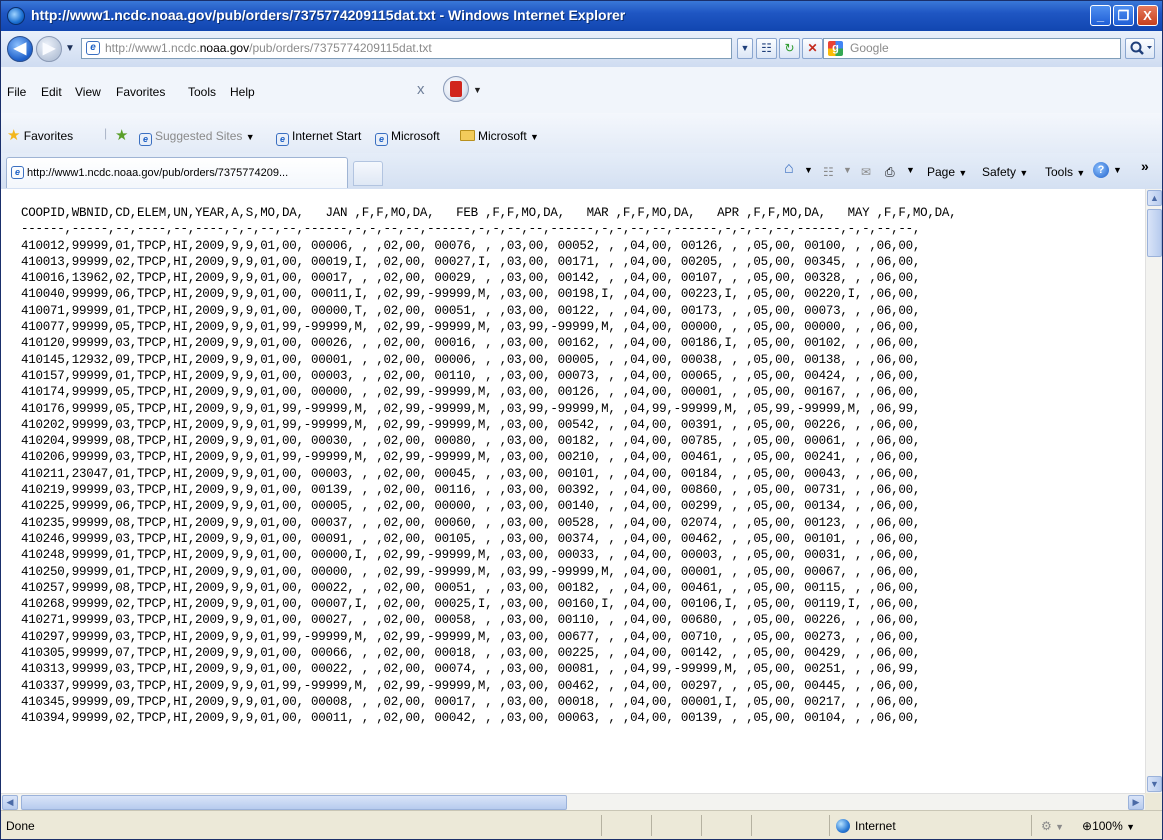 The image size is (1163, 840). What do you see at coordinates (16, 16) in the screenshot?
I see `ie-icon` at bounding box center [16, 16].